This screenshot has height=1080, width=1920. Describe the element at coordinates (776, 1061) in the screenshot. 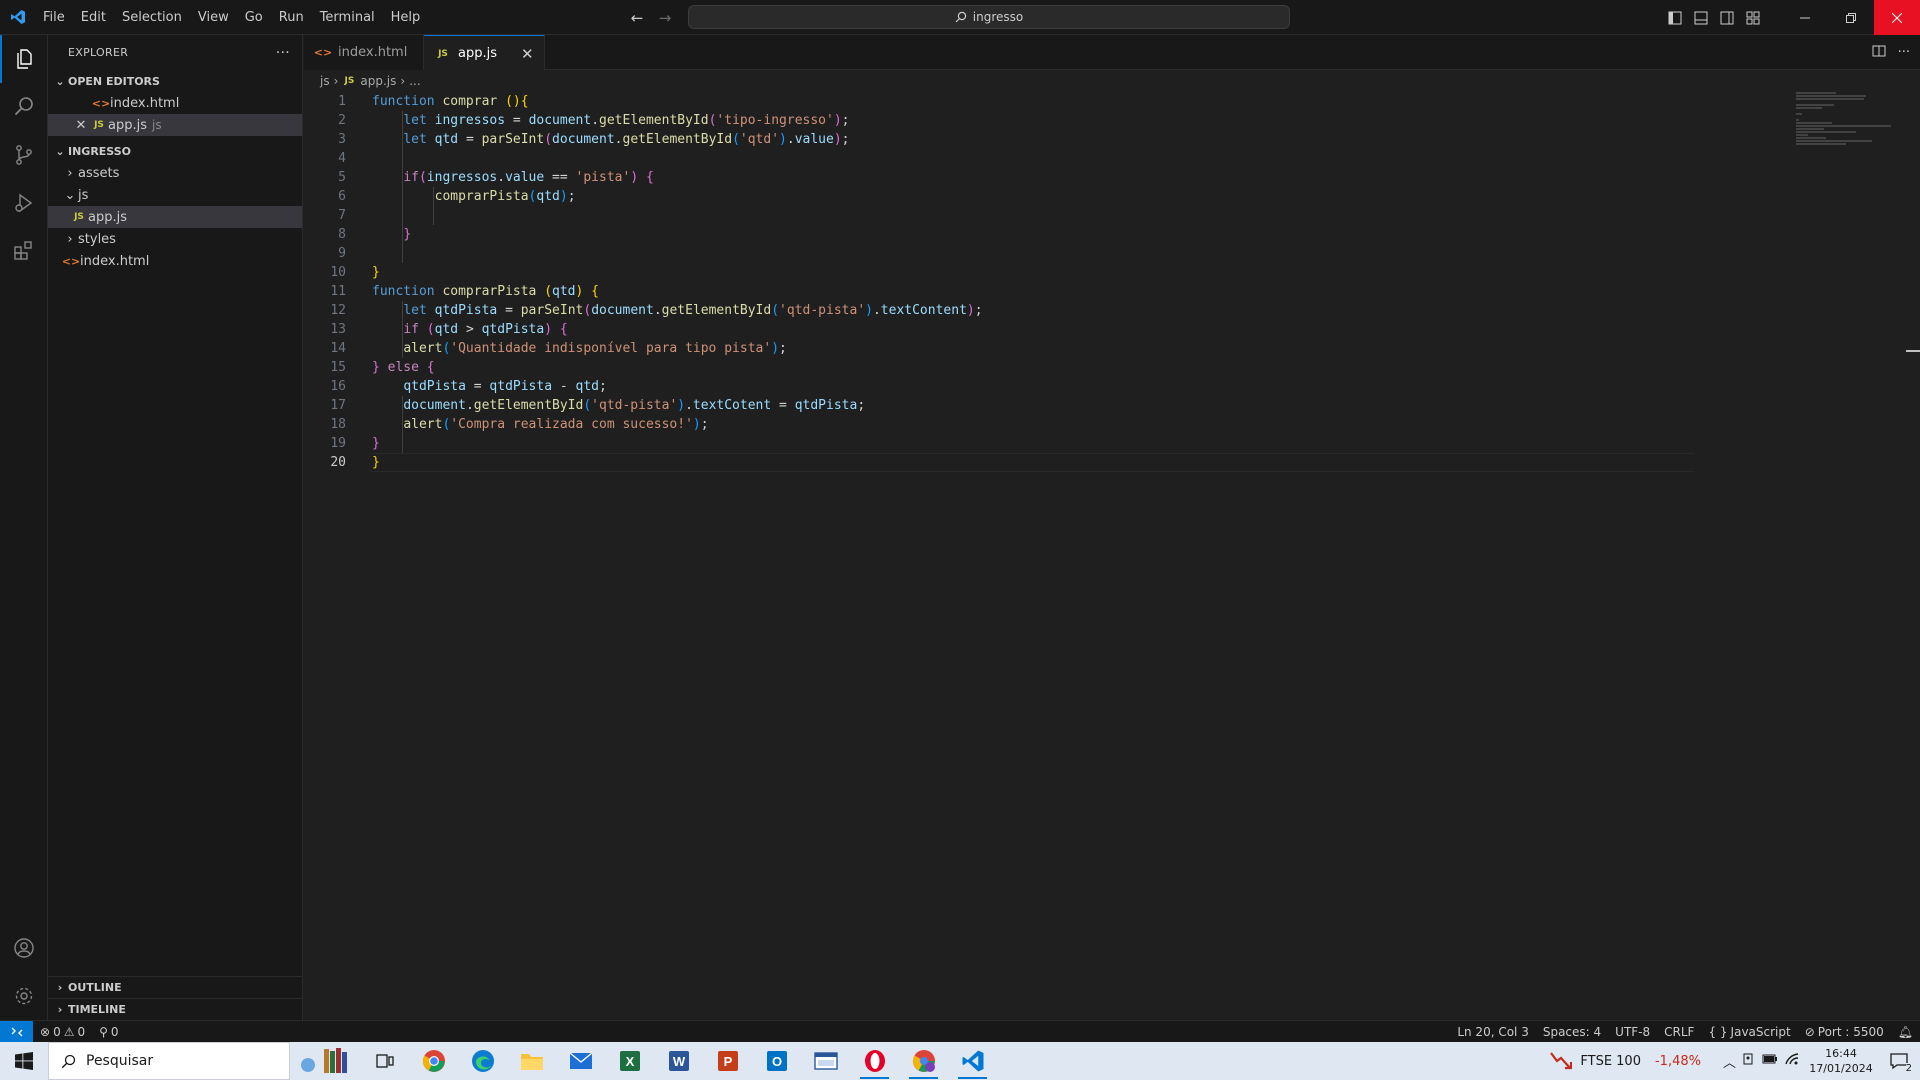

I see `outlook-icon: O` at that location.